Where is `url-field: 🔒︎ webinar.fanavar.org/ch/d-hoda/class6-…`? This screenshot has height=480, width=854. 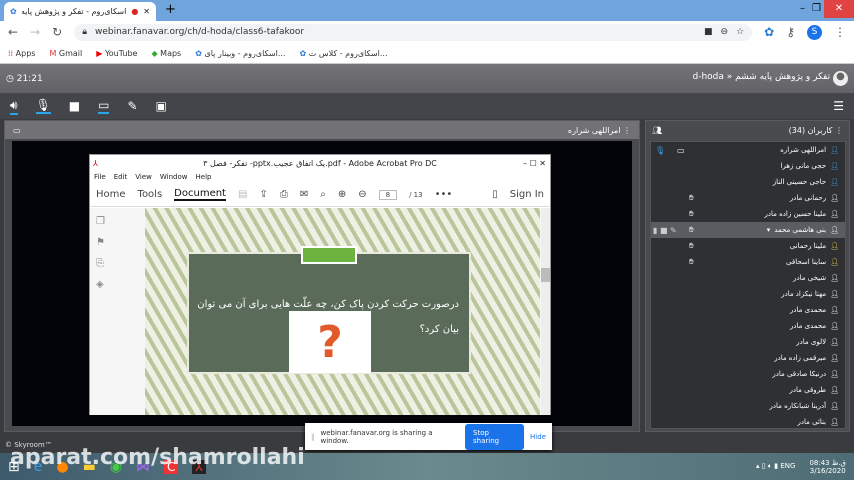 url-field: 🔒︎ webinar.fanavar.org/ch/d-hoda/class6-… is located at coordinates (413, 32).